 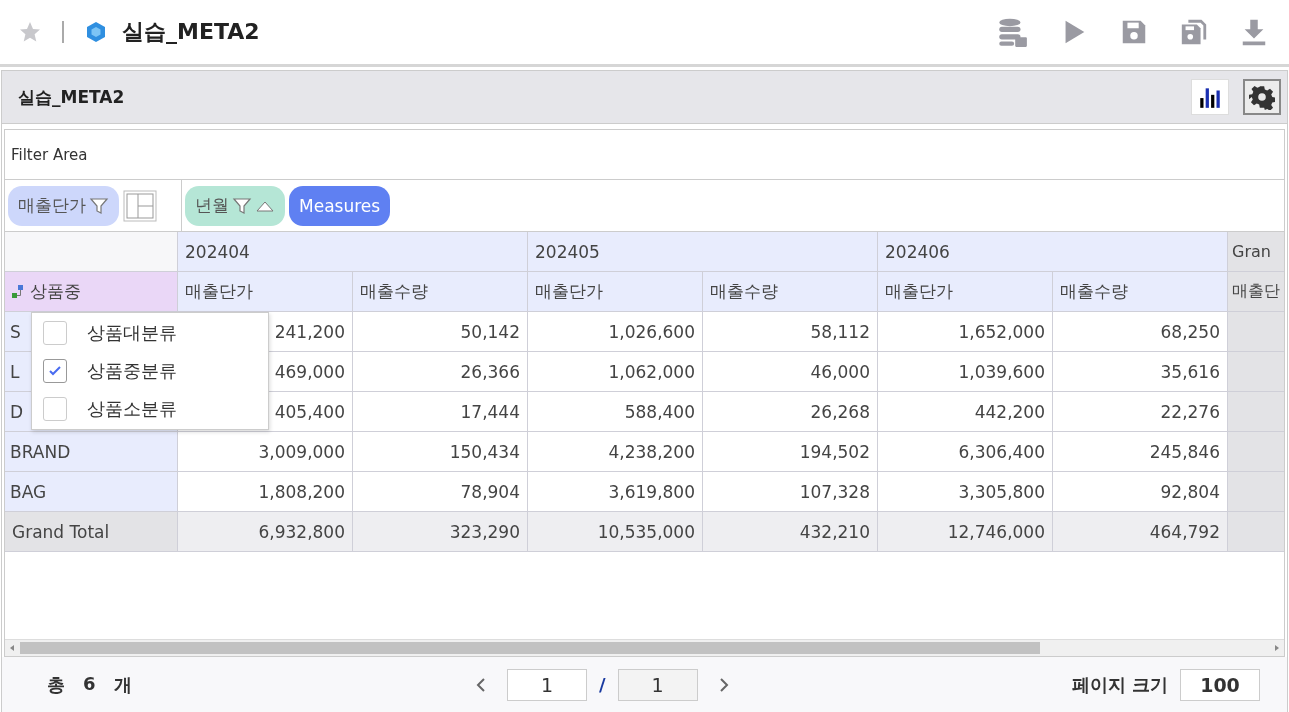 What do you see at coordinates (30, 32) in the screenshot?
I see `star-icon` at bounding box center [30, 32].